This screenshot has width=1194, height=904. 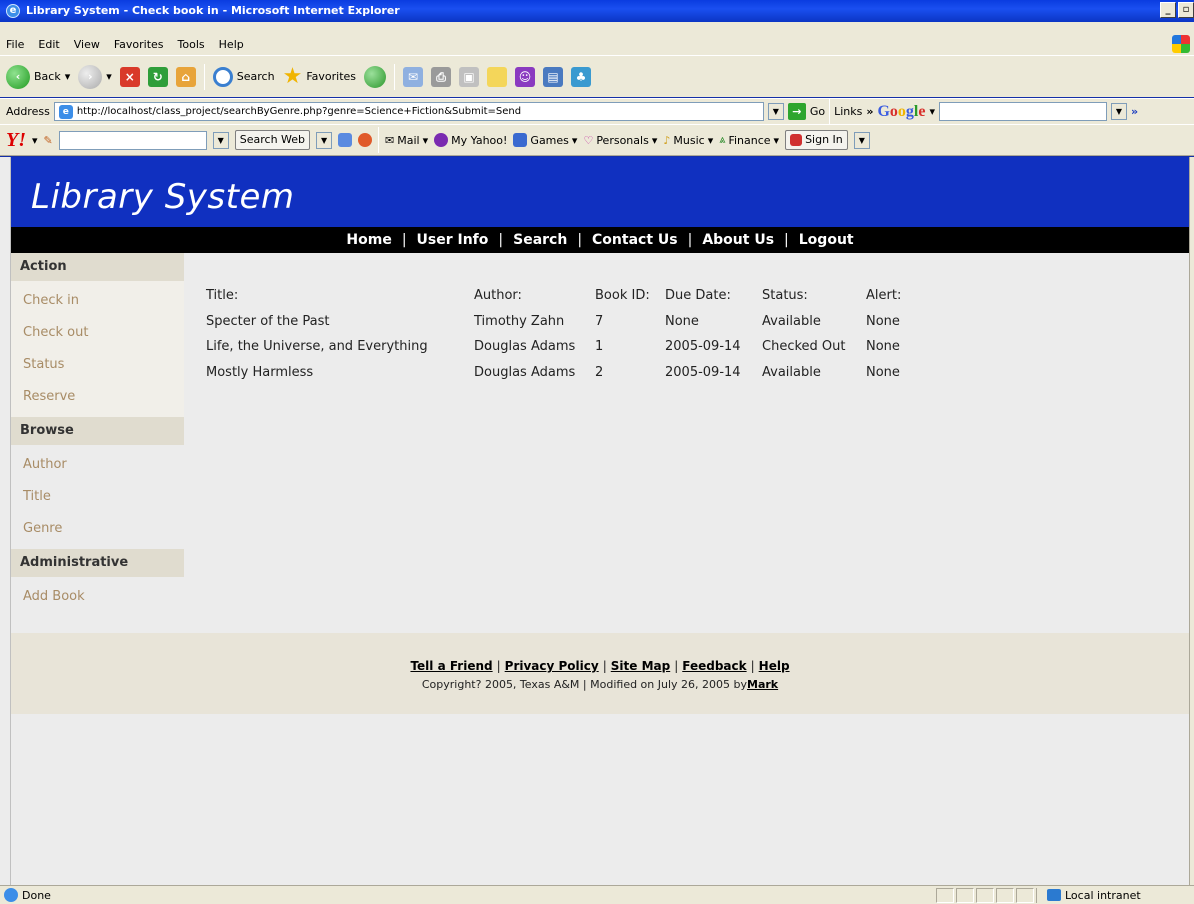 I want to click on go-arrow-icon: →, so click(x=796, y=111).